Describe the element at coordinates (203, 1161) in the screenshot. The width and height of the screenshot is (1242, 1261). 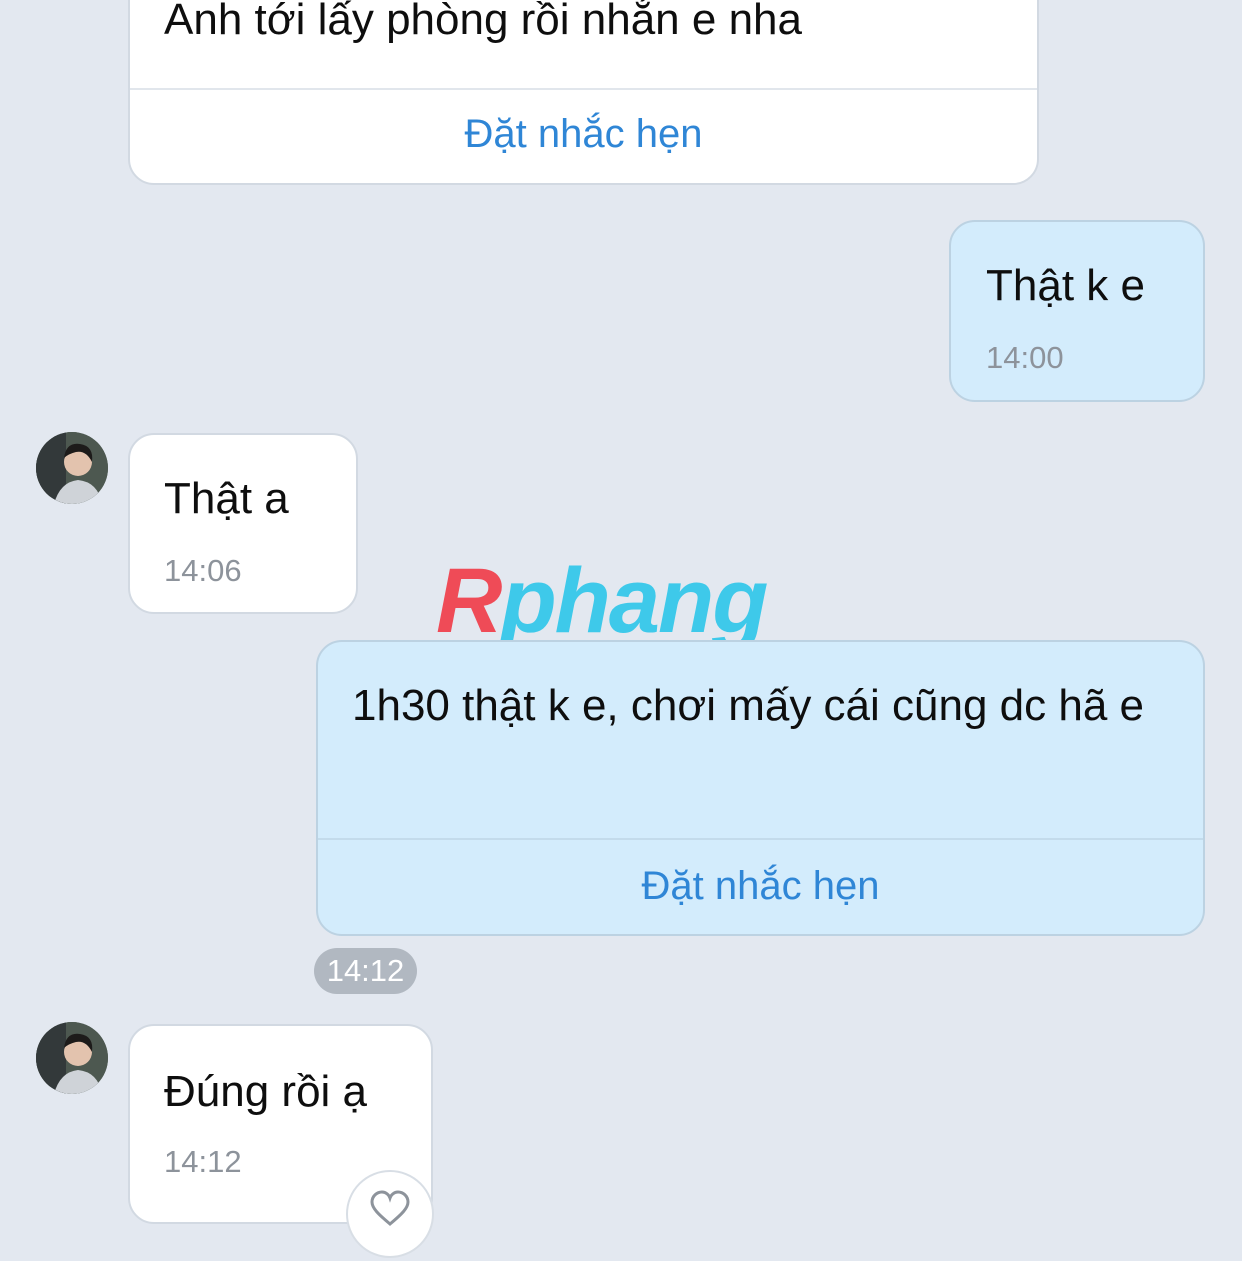
I see `message-timestamp: 14:12` at that location.